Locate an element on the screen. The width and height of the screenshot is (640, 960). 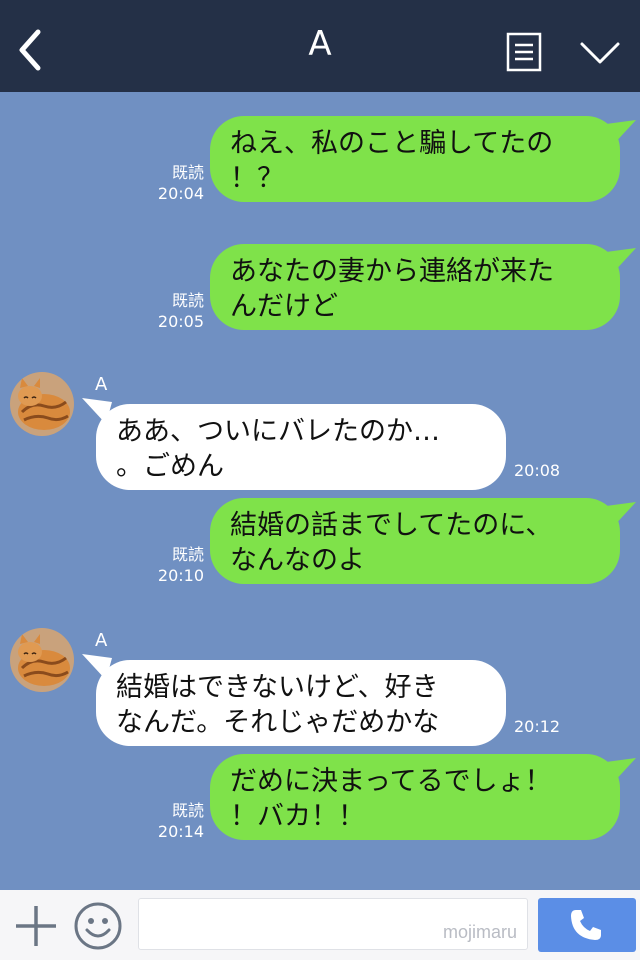
incoming-message: ああ、ついにバレたのか… 。ごめん is located at coordinates (301, 447).